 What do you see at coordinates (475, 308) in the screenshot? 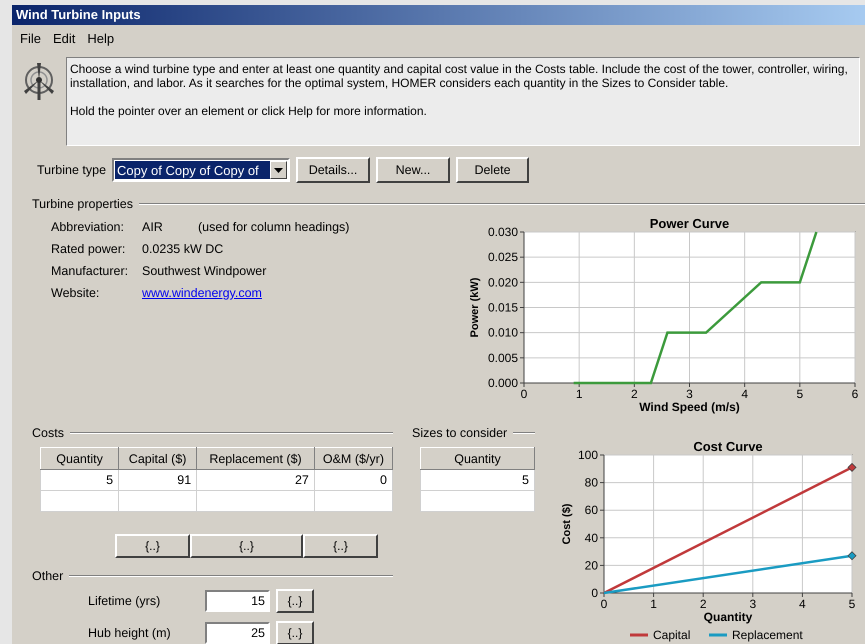
I see `axis-label: Power (kW)` at bounding box center [475, 308].